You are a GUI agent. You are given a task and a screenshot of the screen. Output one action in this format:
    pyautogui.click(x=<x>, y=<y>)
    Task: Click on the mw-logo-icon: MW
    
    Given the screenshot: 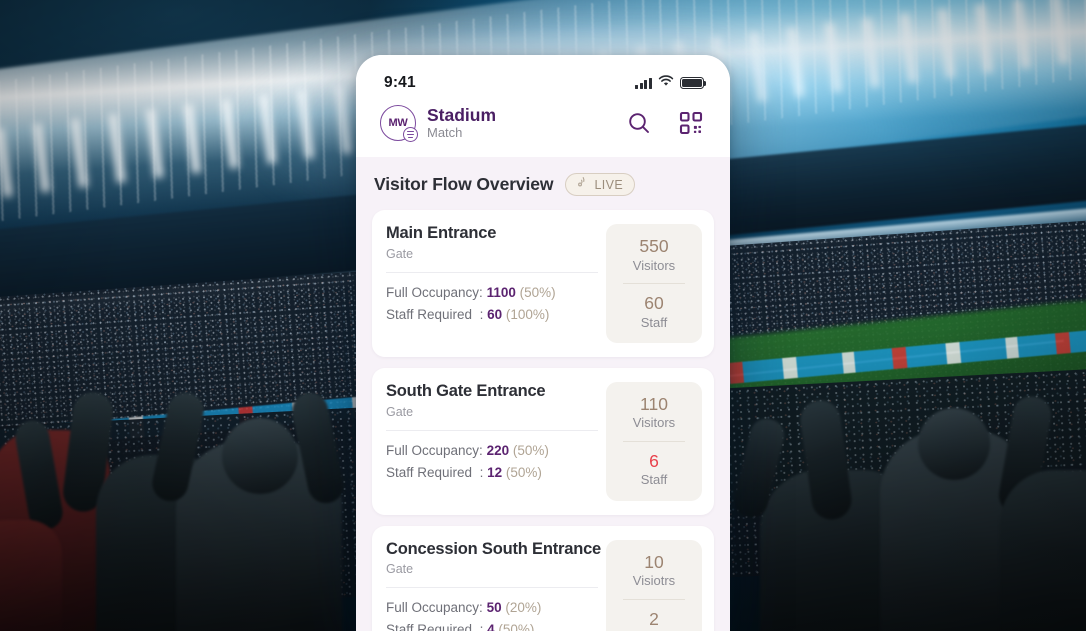 What is the action you would take?
    pyautogui.click(x=399, y=124)
    